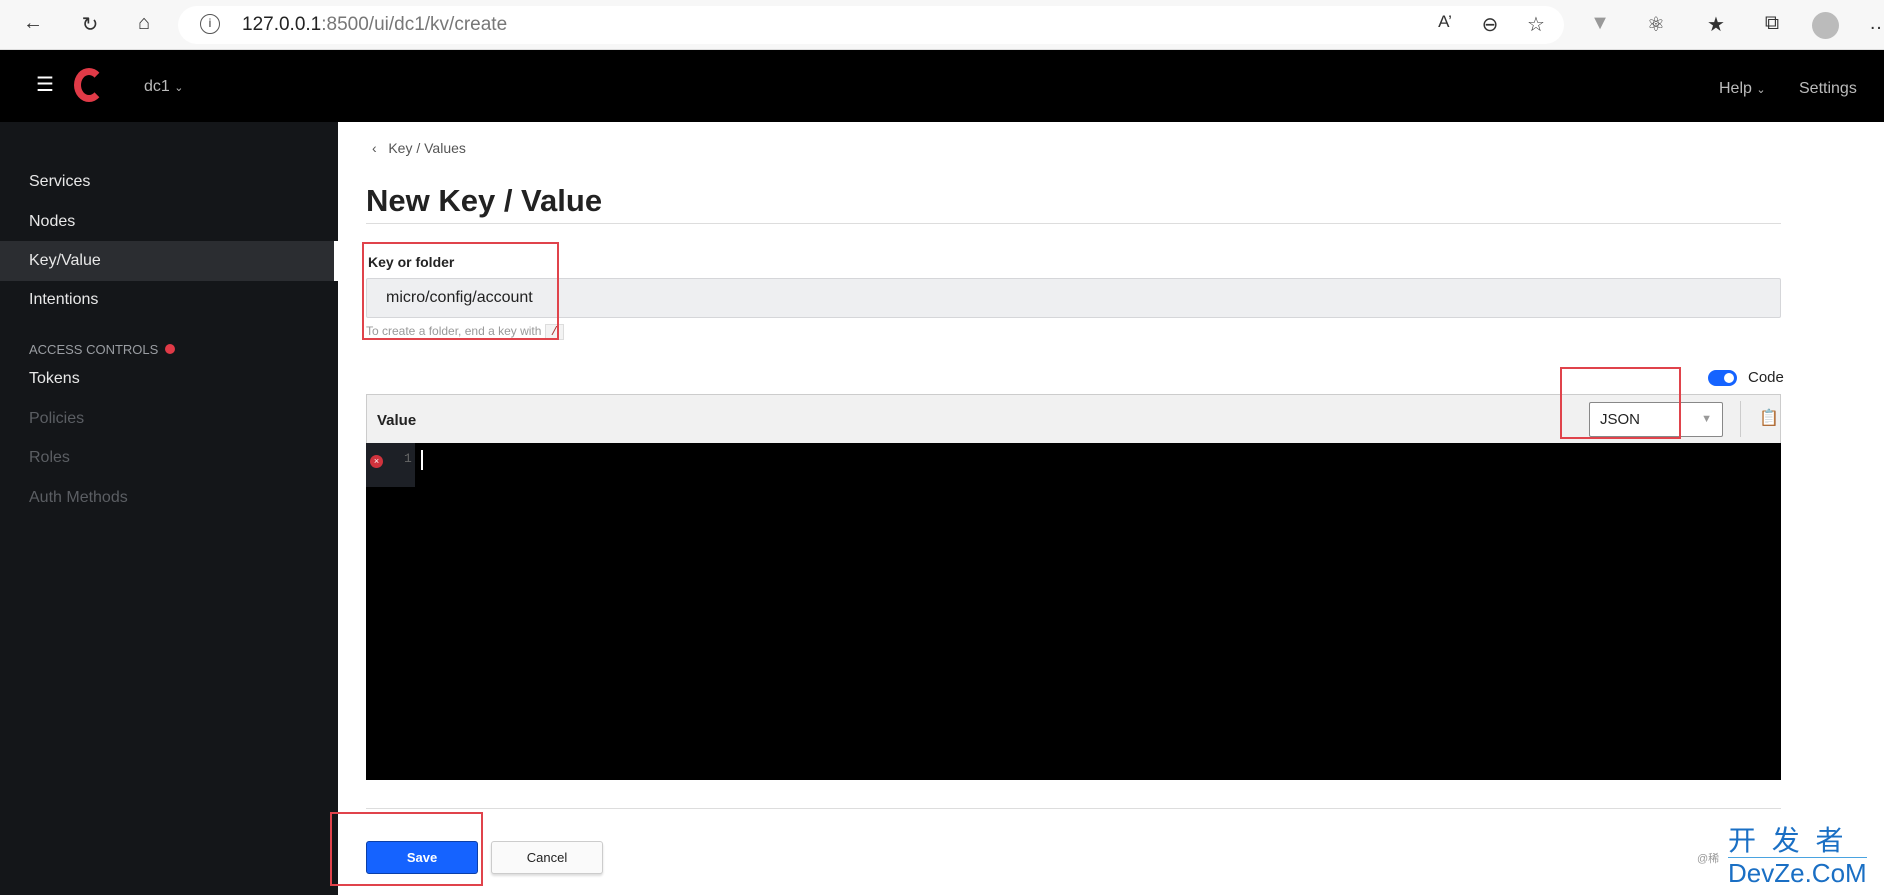  I want to click on consul-logo-icon, so click(89, 85).